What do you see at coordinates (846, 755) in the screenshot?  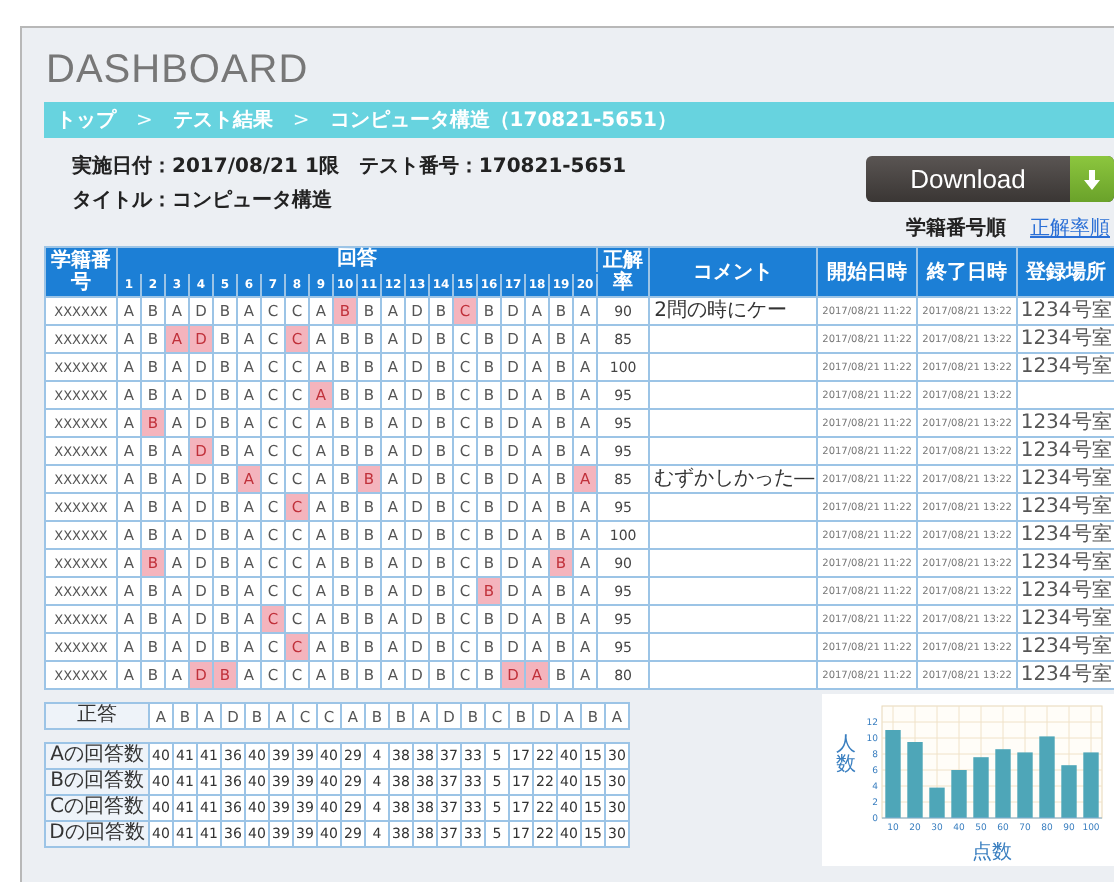 I see `y-axis-label: 人数` at bounding box center [846, 755].